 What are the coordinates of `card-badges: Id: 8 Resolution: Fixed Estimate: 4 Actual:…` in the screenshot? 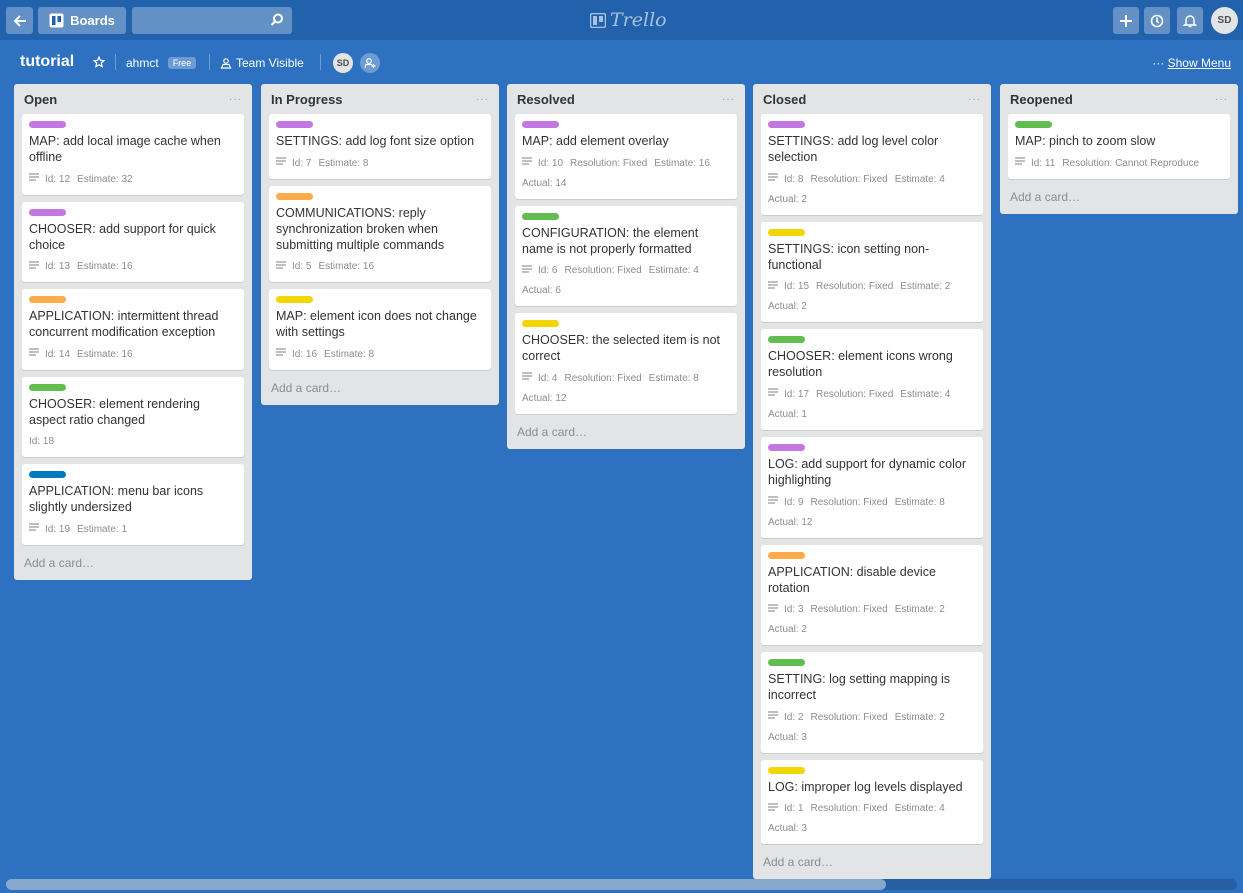 It's located at (872, 189).